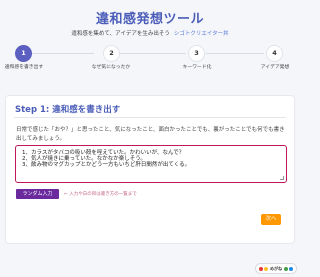  Describe the element at coordinates (291, 268) in the screenshot. I see `blue-dot-icon` at that location.